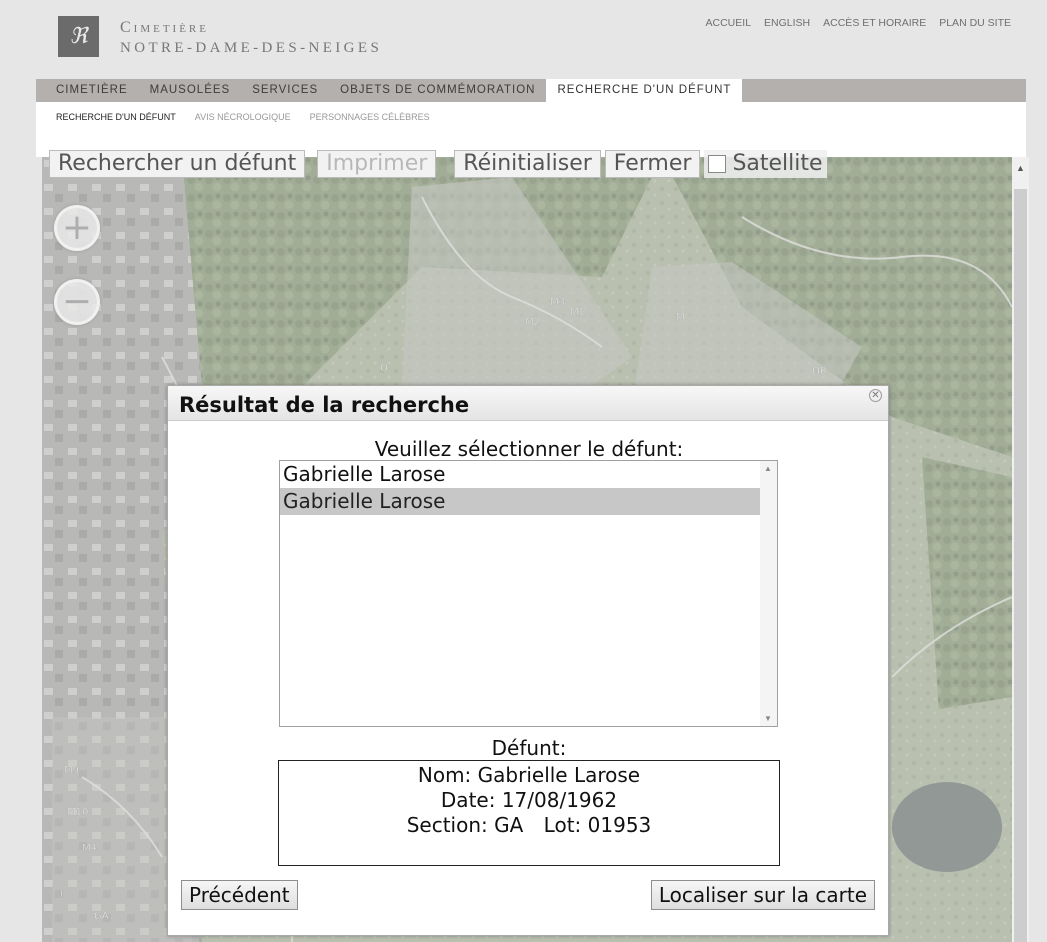 Image resolution: width=1047 pixels, height=942 pixels. Describe the element at coordinates (559, 775) in the screenshot. I see `nom-value: Gabrielle Larose` at that location.